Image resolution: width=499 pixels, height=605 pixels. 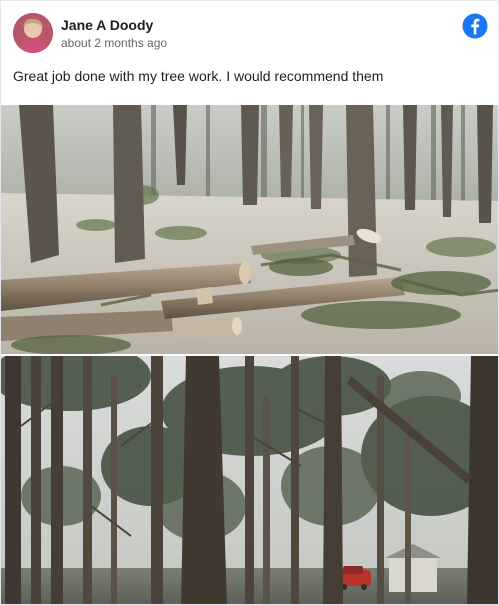 I want to click on post-header: Jane A Doody about 2 months ago, so click(x=249, y=32).